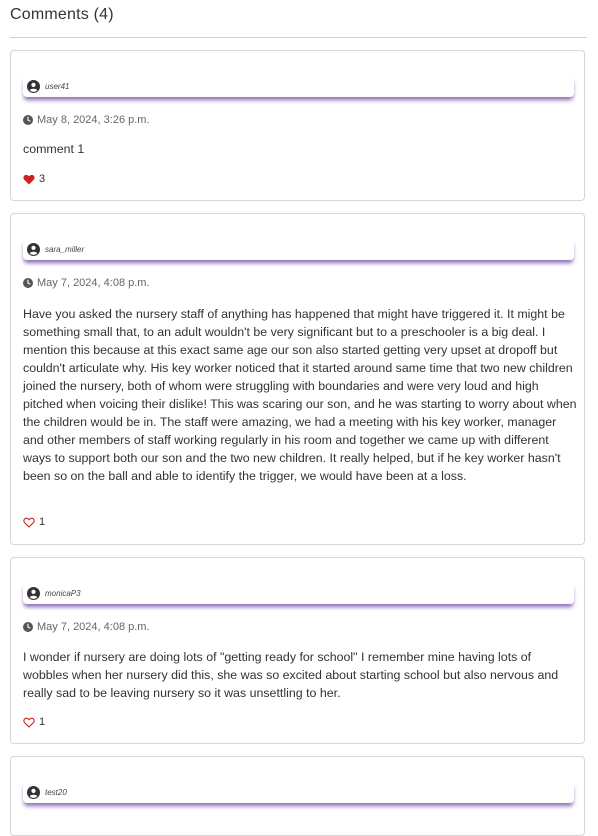  Describe the element at coordinates (42, 179) in the screenshot. I see `like-count: 3` at that location.